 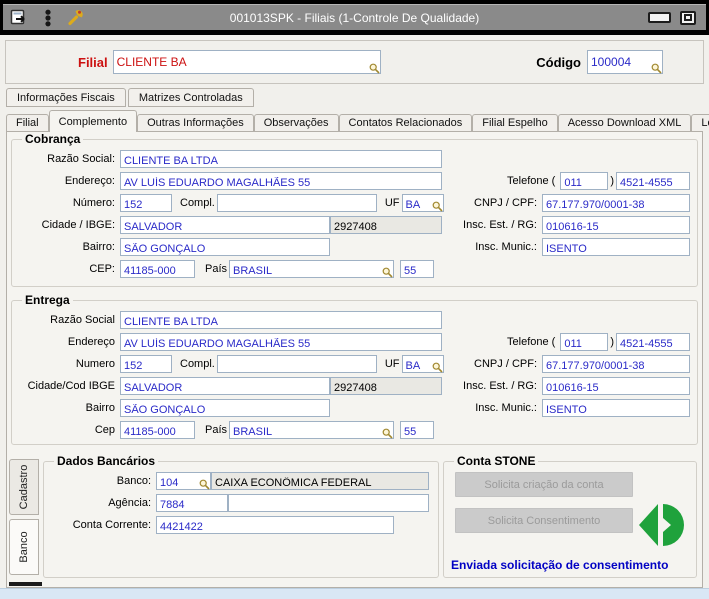 What do you see at coordinates (405, 122) in the screenshot?
I see `tab-contatos-relacionados: Contatos Relacionados` at bounding box center [405, 122].